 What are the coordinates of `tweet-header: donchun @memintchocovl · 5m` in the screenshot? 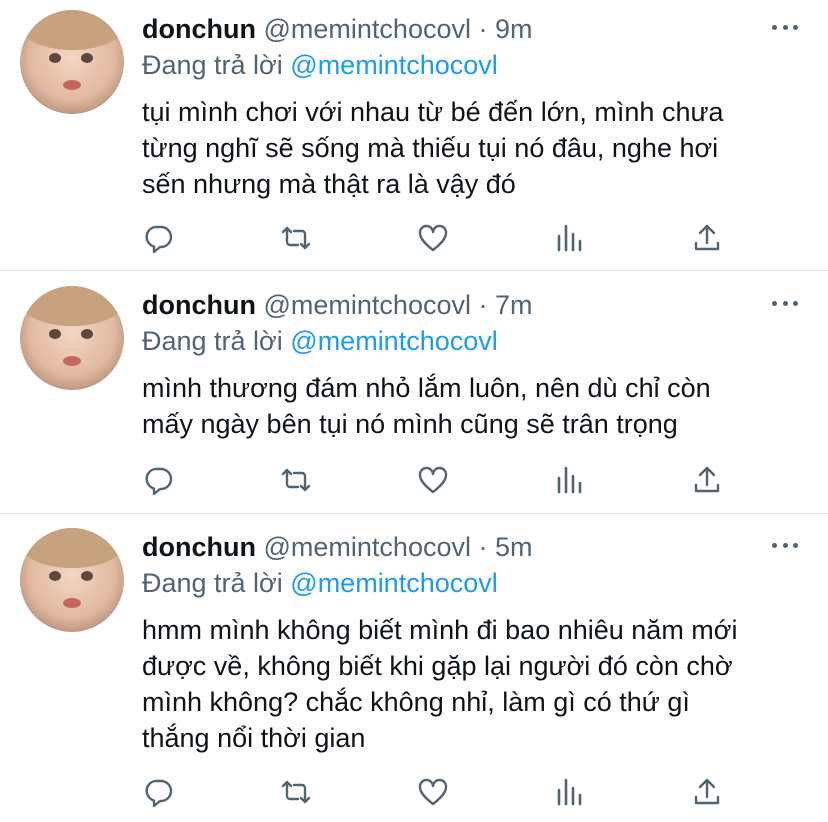 It's located at (337, 547).